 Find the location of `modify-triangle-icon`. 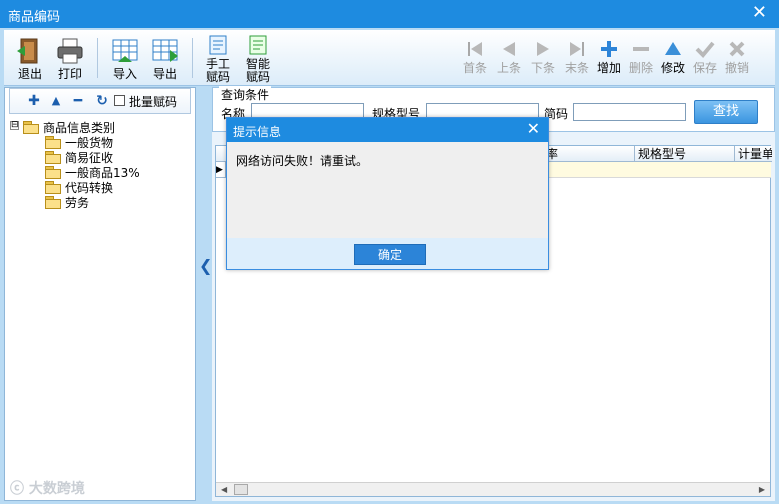

modify-triangle-icon is located at coordinates (673, 48).